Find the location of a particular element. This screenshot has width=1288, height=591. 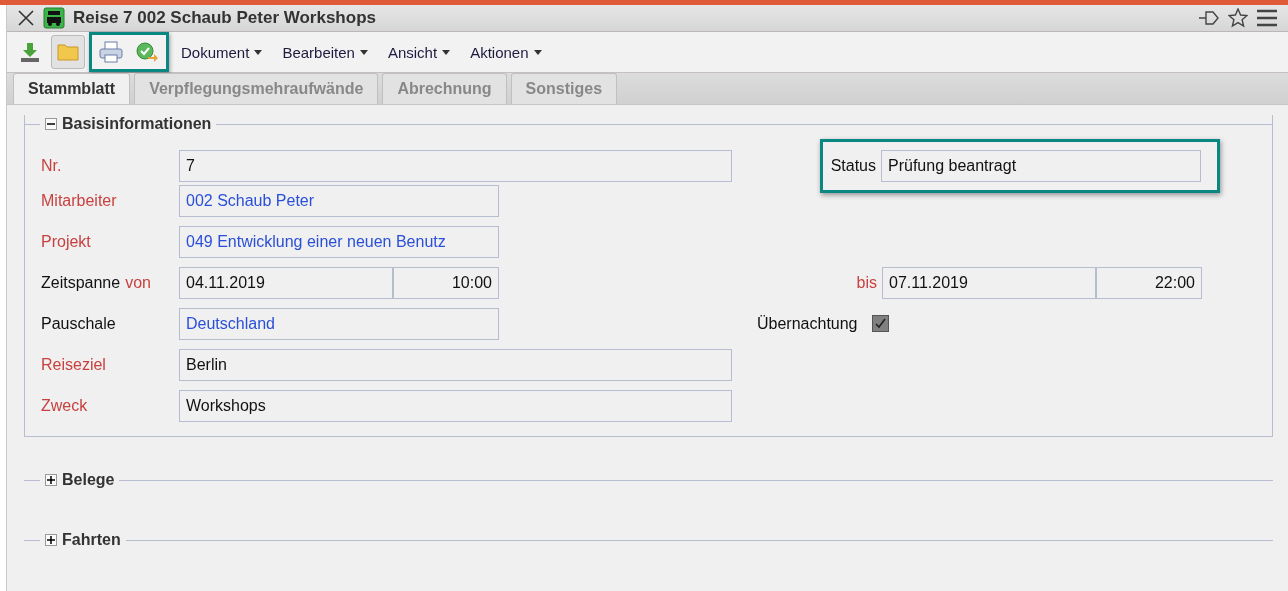

field-label: Zweck is located at coordinates (64, 405).